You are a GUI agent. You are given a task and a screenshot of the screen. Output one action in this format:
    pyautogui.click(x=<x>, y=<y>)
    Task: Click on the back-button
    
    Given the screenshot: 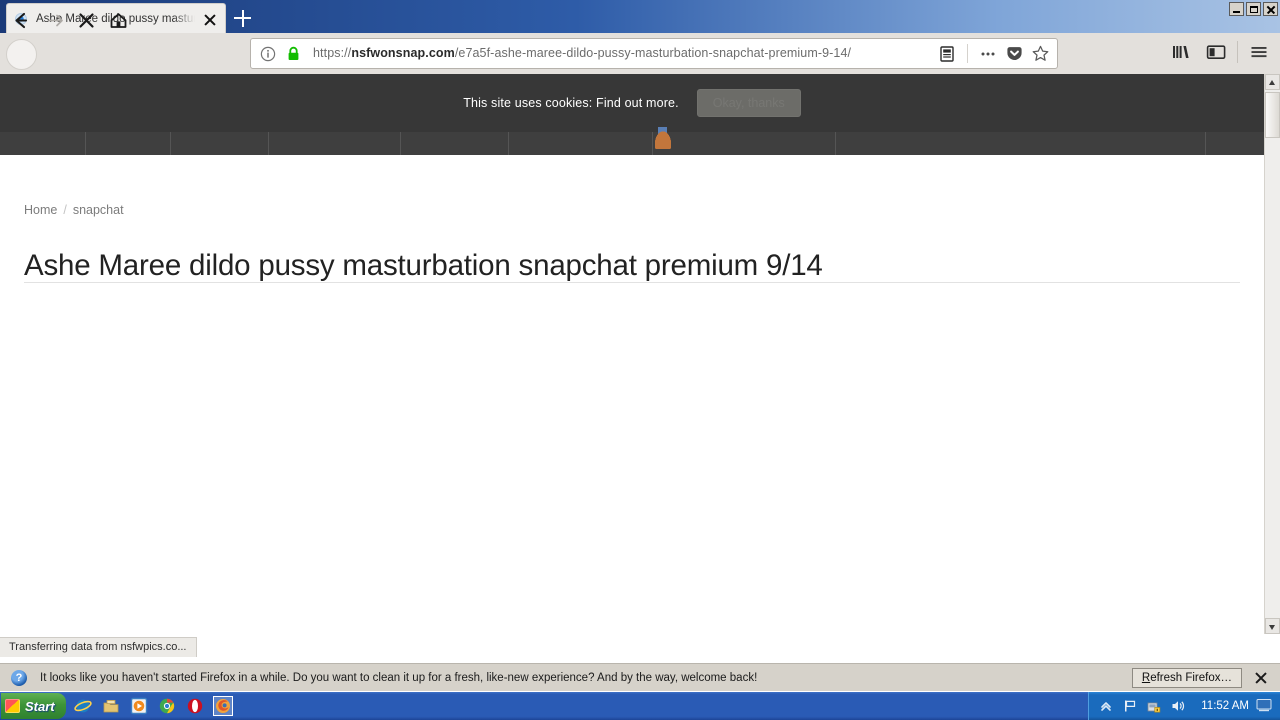 What is the action you would take?
    pyautogui.click(x=20, y=20)
    